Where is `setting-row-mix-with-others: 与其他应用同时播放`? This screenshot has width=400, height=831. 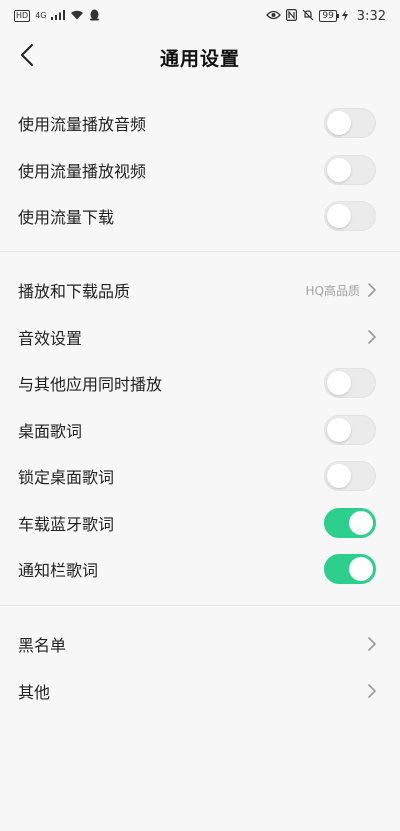
setting-row-mix-with-others: 与其他应用同时播放 is located at coordinates (200, 383).